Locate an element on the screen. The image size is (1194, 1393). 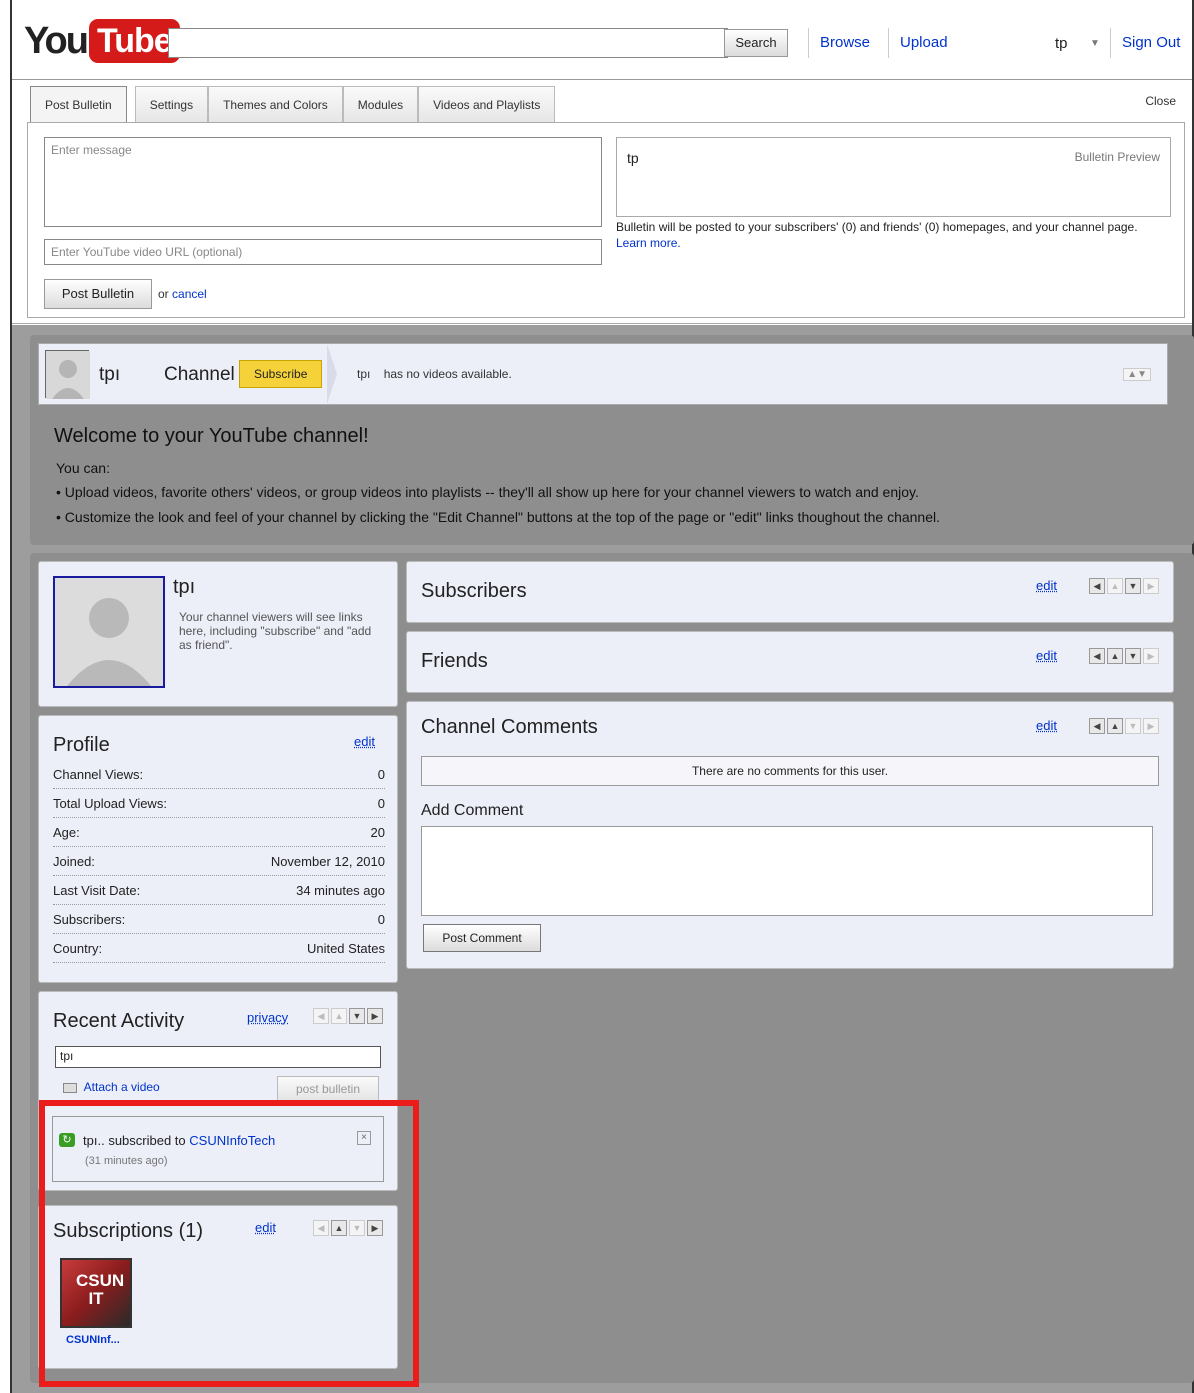
attach-video: Attach a video is located at coordinates (111, 1087).